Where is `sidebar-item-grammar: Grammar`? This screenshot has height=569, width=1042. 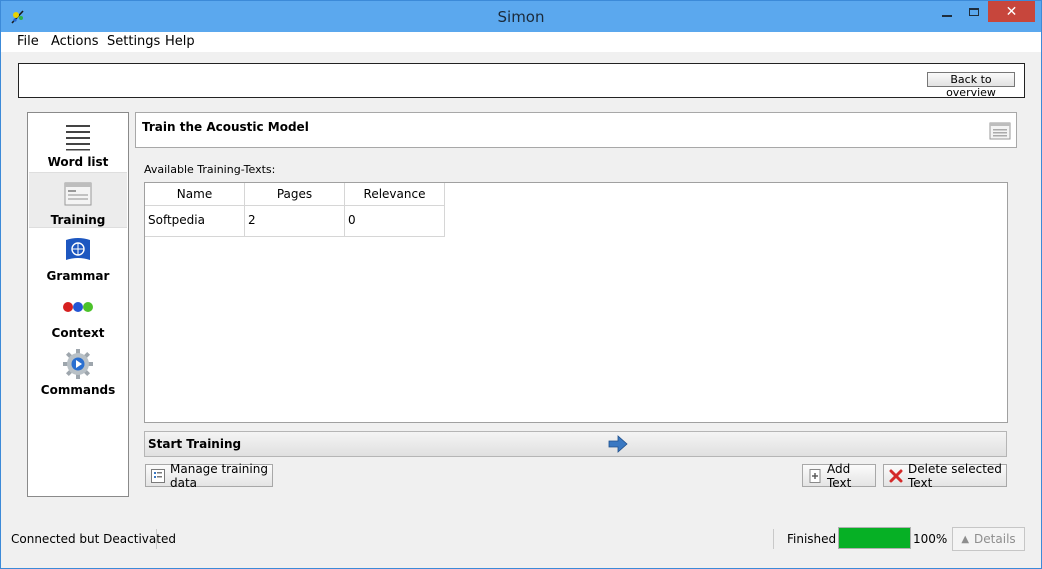 sidebar-item-grammar: Grammar is located at coordinates (78, 257).